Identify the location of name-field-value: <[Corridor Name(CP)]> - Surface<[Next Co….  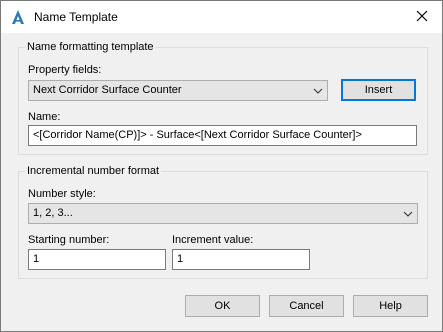
(197, 135).